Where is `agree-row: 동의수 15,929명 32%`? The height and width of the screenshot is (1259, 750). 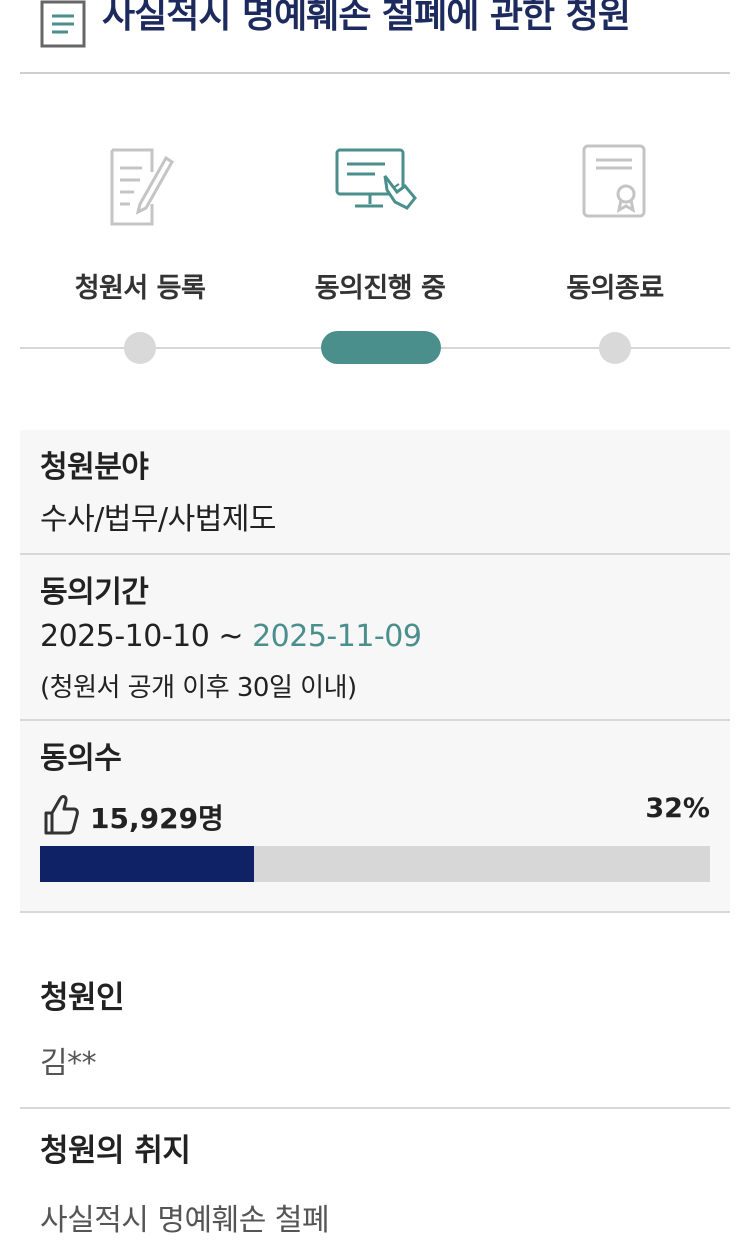 agree-row: 동의수 15,929명 32% is located at coordinates (375, 817).